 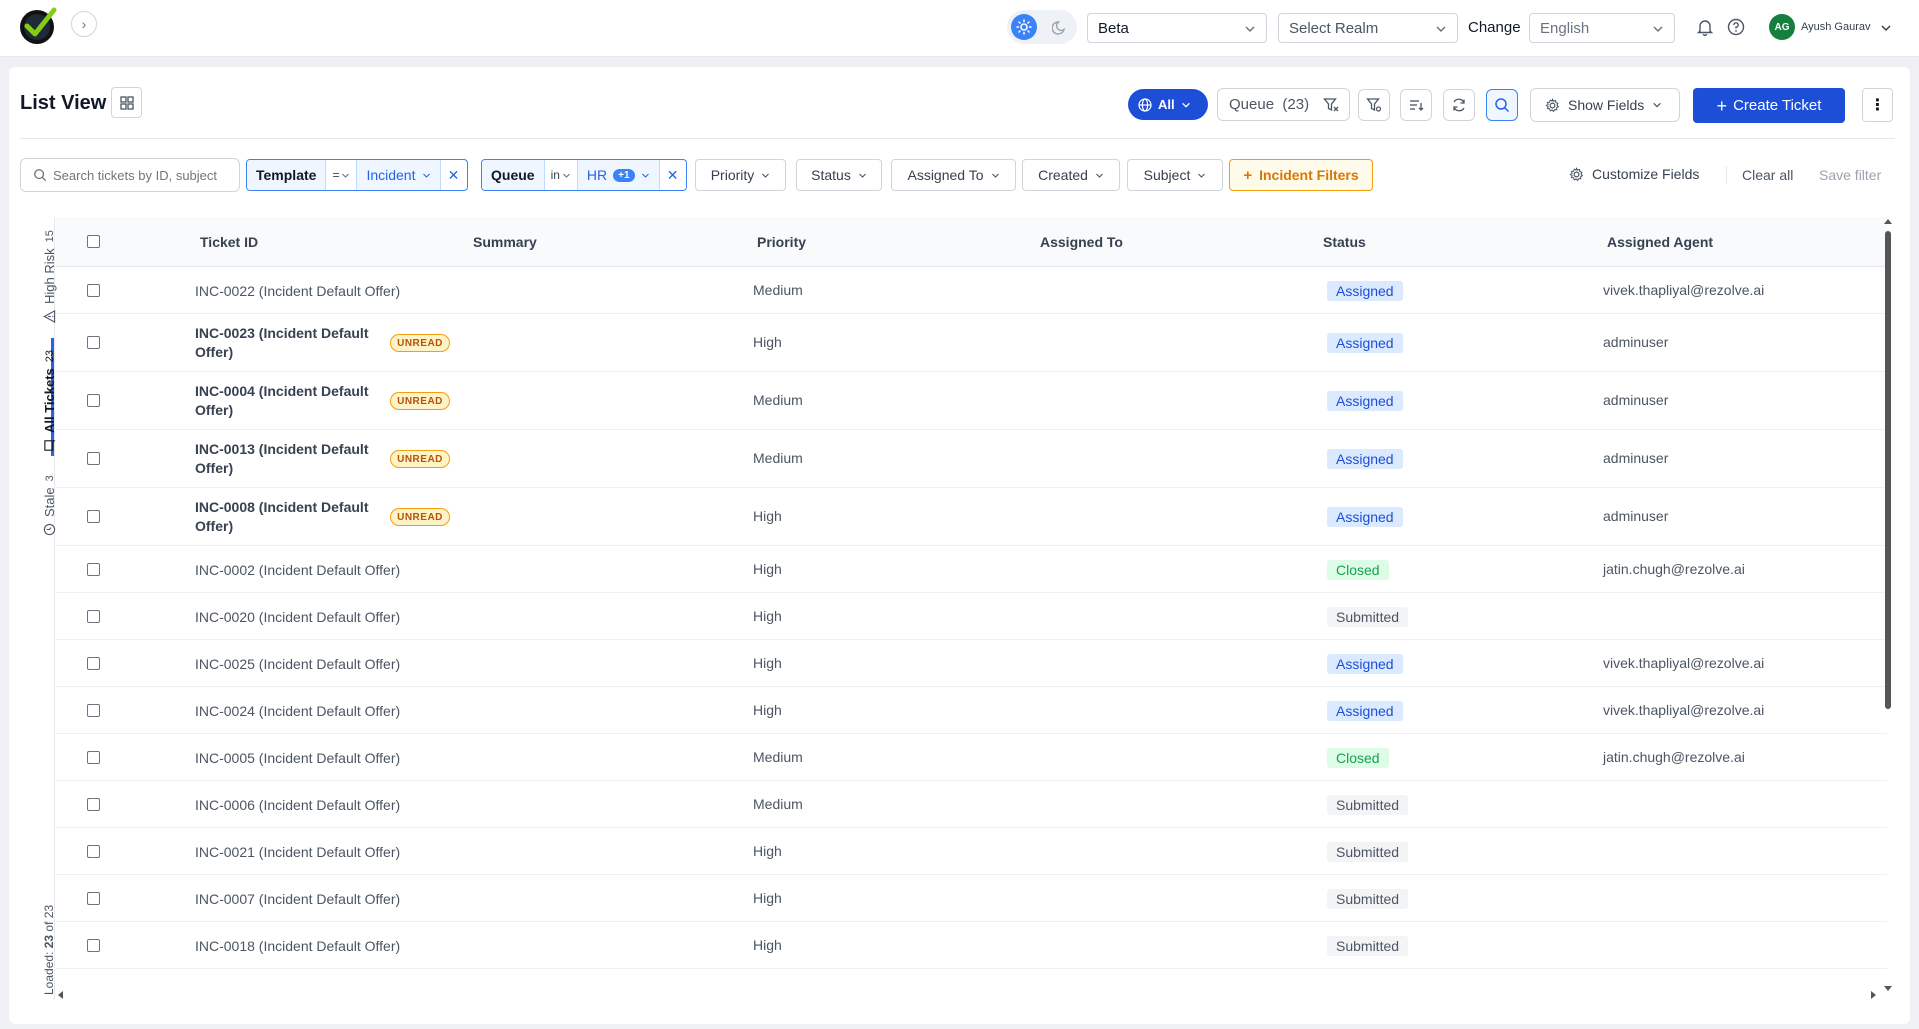 What do you see at coordinates (1175, 175) in the screenshot?
I see `subject-filter-button: Subject` at bounding box center [1175, 175].